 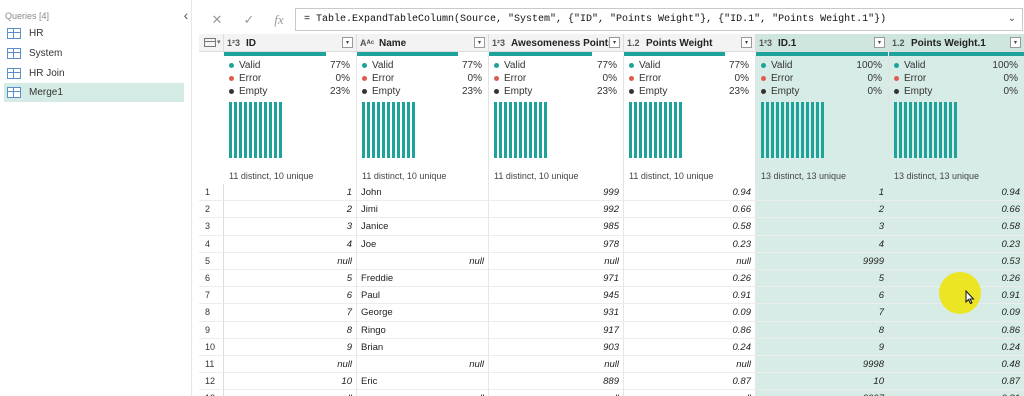 What do you see at coordinates (249, 19) in the screenshot?
I see `commit-icon: ✓` at bounding box center [249, 19].